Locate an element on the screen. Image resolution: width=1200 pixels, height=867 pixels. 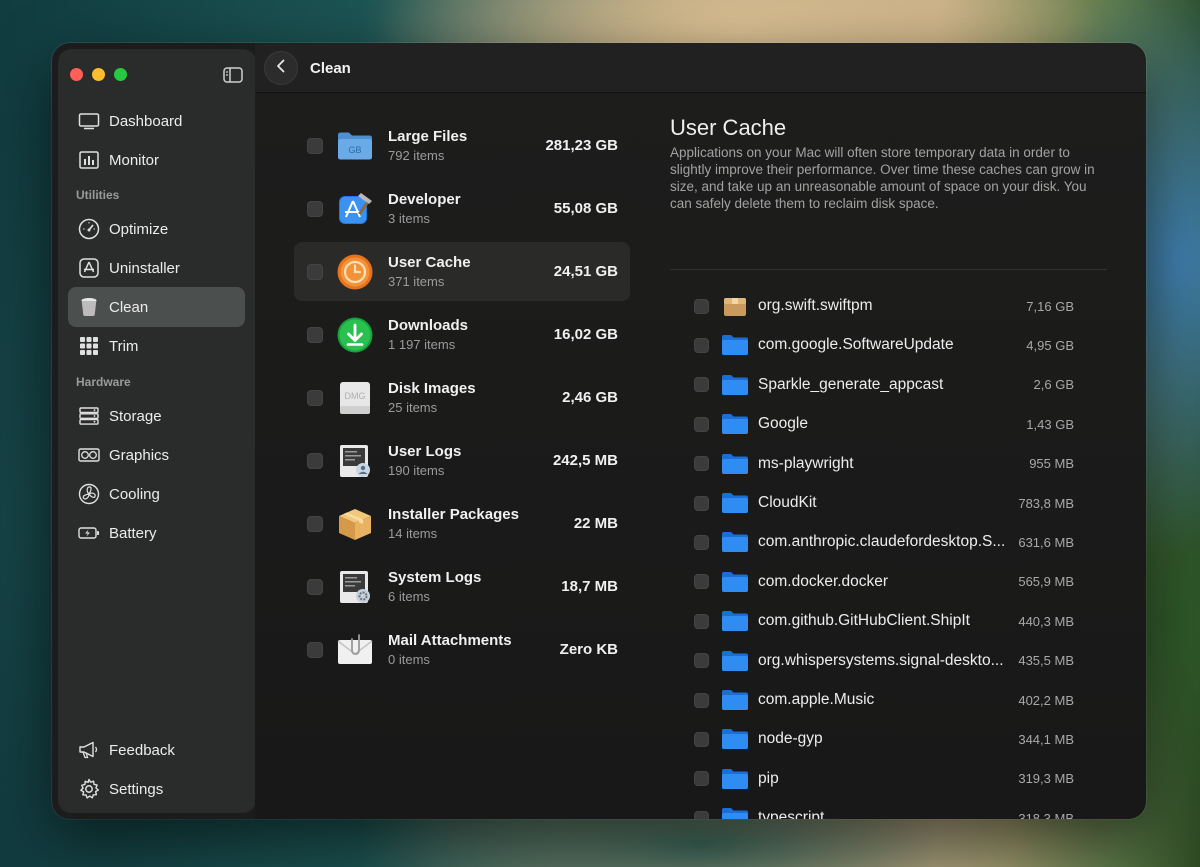
file-row: org.swift.swiftpm 7,16 GB is located at coordinates (884, 306).